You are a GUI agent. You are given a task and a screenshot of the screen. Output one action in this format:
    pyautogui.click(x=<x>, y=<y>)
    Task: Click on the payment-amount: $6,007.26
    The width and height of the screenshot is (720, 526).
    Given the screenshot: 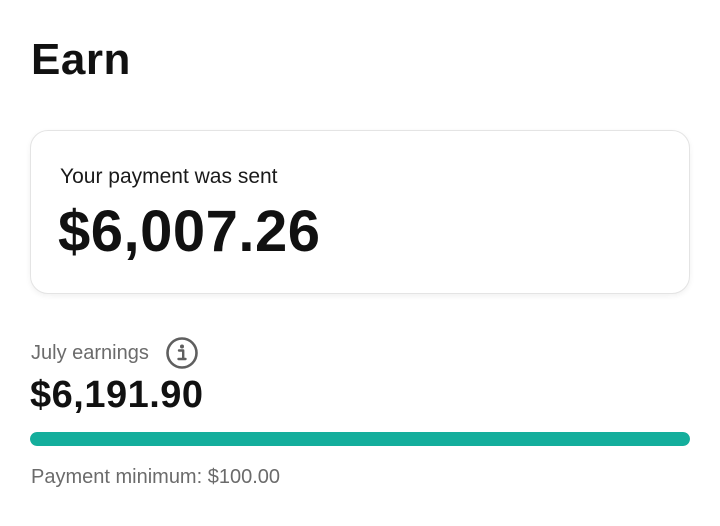 What is the action you would take?
    pyautogui.click(x=189, y=231)
    